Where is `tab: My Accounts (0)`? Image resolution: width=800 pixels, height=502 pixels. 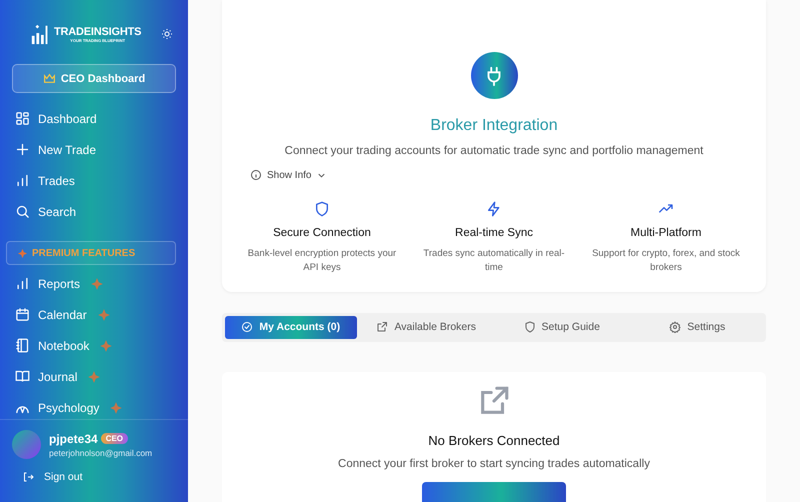 tab: My Accounts (0) is located at coordinates (290, 327).